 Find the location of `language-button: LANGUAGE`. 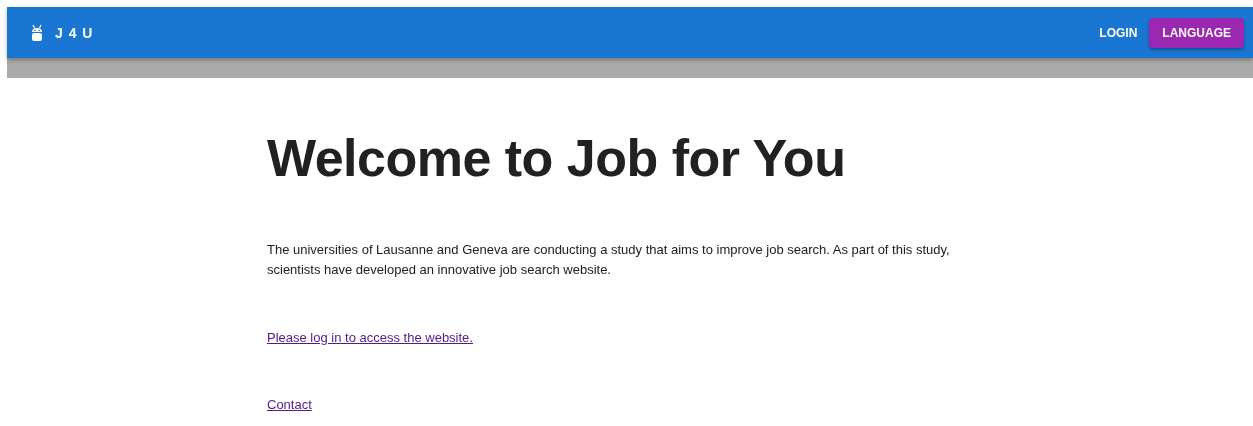

language-button: LANGUAGE is located at coordinates (1196, 32).